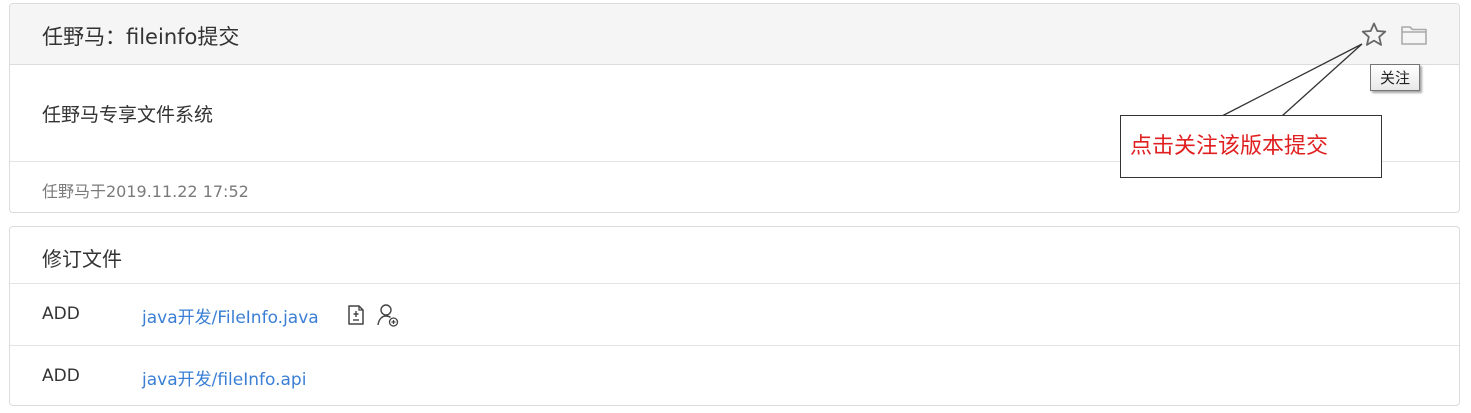 The image size is (1471, 413). I want to click on file-row-actions, so click(372, 315).